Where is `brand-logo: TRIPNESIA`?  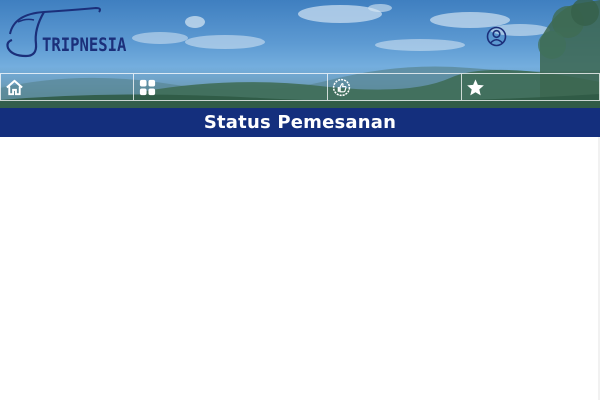
brand-logo: TRIPNESIA is located at coordinates (71, 33).